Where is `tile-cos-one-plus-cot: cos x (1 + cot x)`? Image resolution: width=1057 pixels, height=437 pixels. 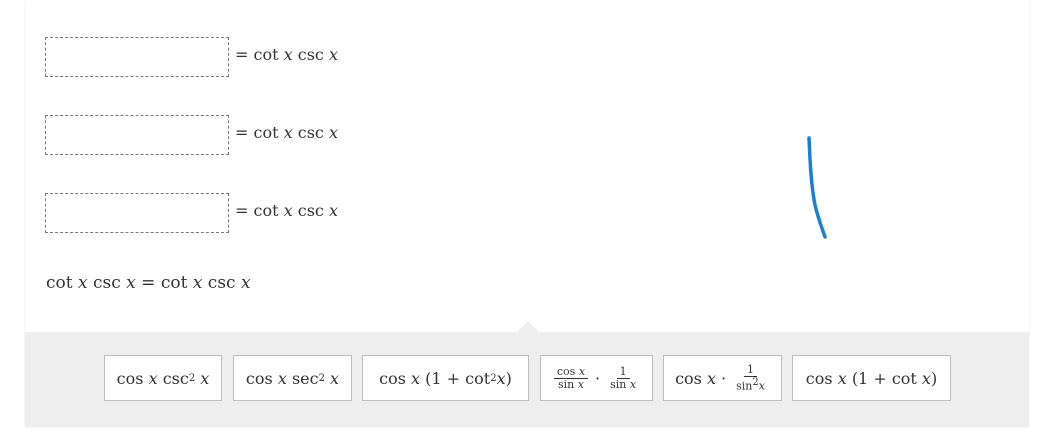 tile-cos-one-plus-cot: cos x (1 + cot x) is located at coordinates (871, 378).